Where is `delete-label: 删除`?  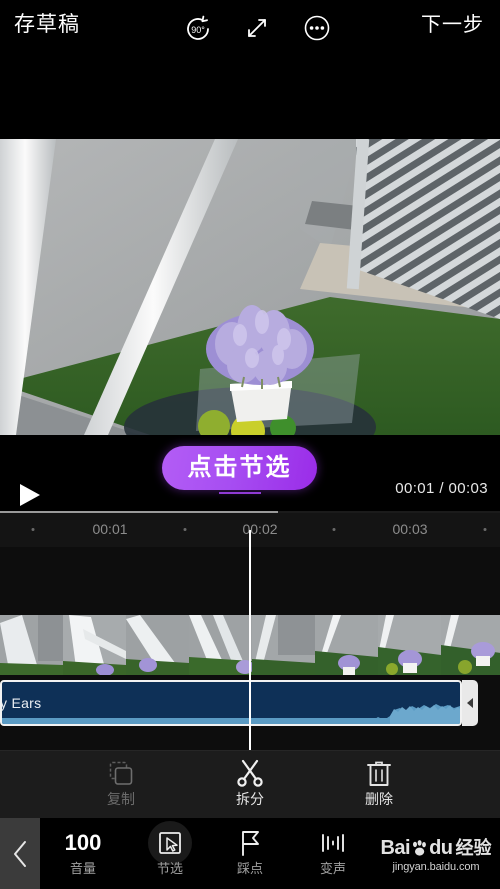 delete-label: 删除 is located at coordinates (379, 799).